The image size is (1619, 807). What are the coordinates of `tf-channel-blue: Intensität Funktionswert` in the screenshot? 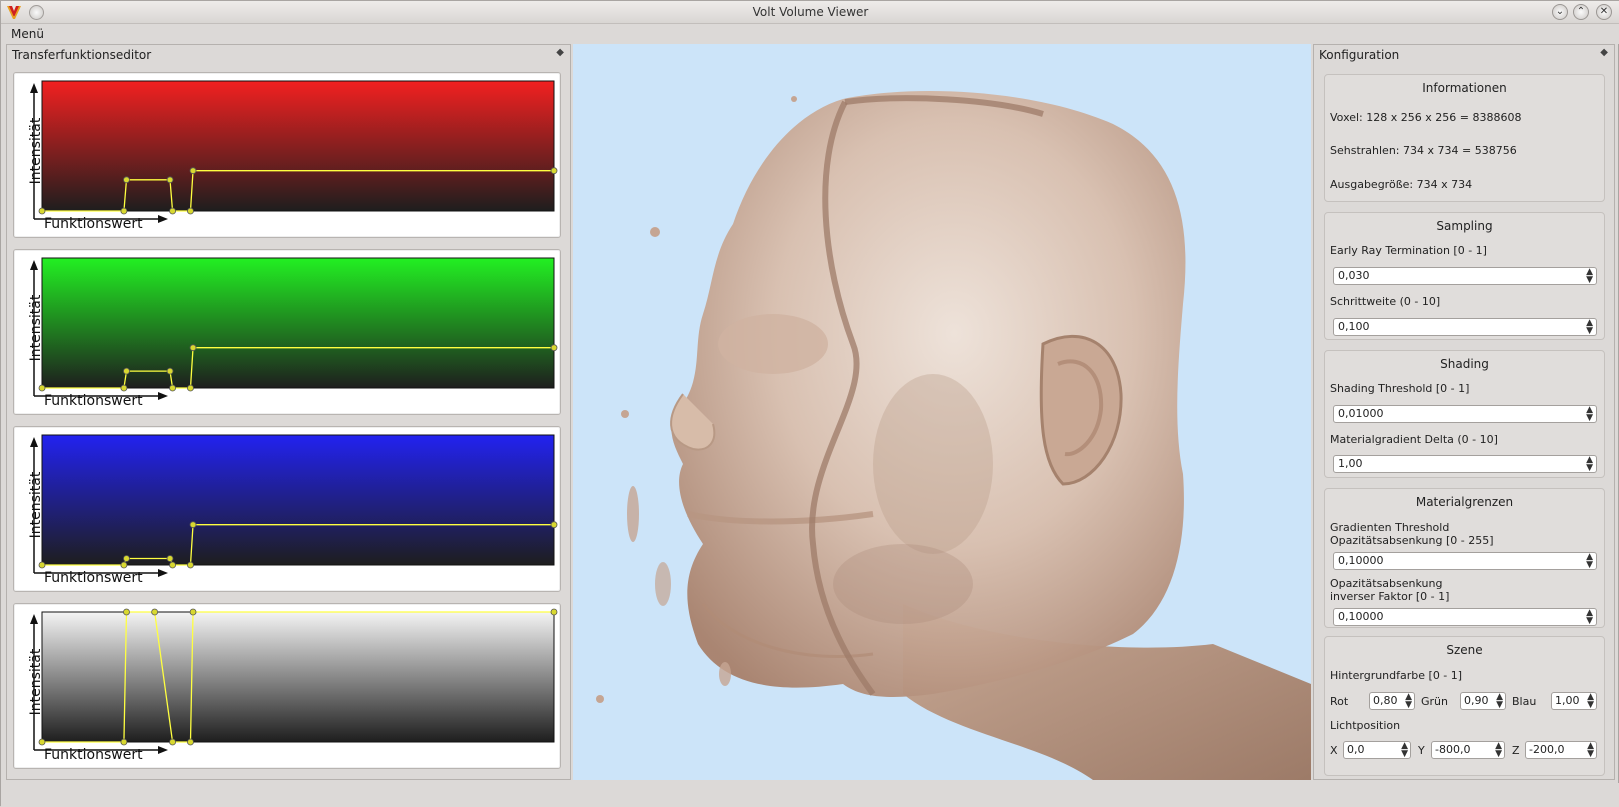 It's located at (287, 509).